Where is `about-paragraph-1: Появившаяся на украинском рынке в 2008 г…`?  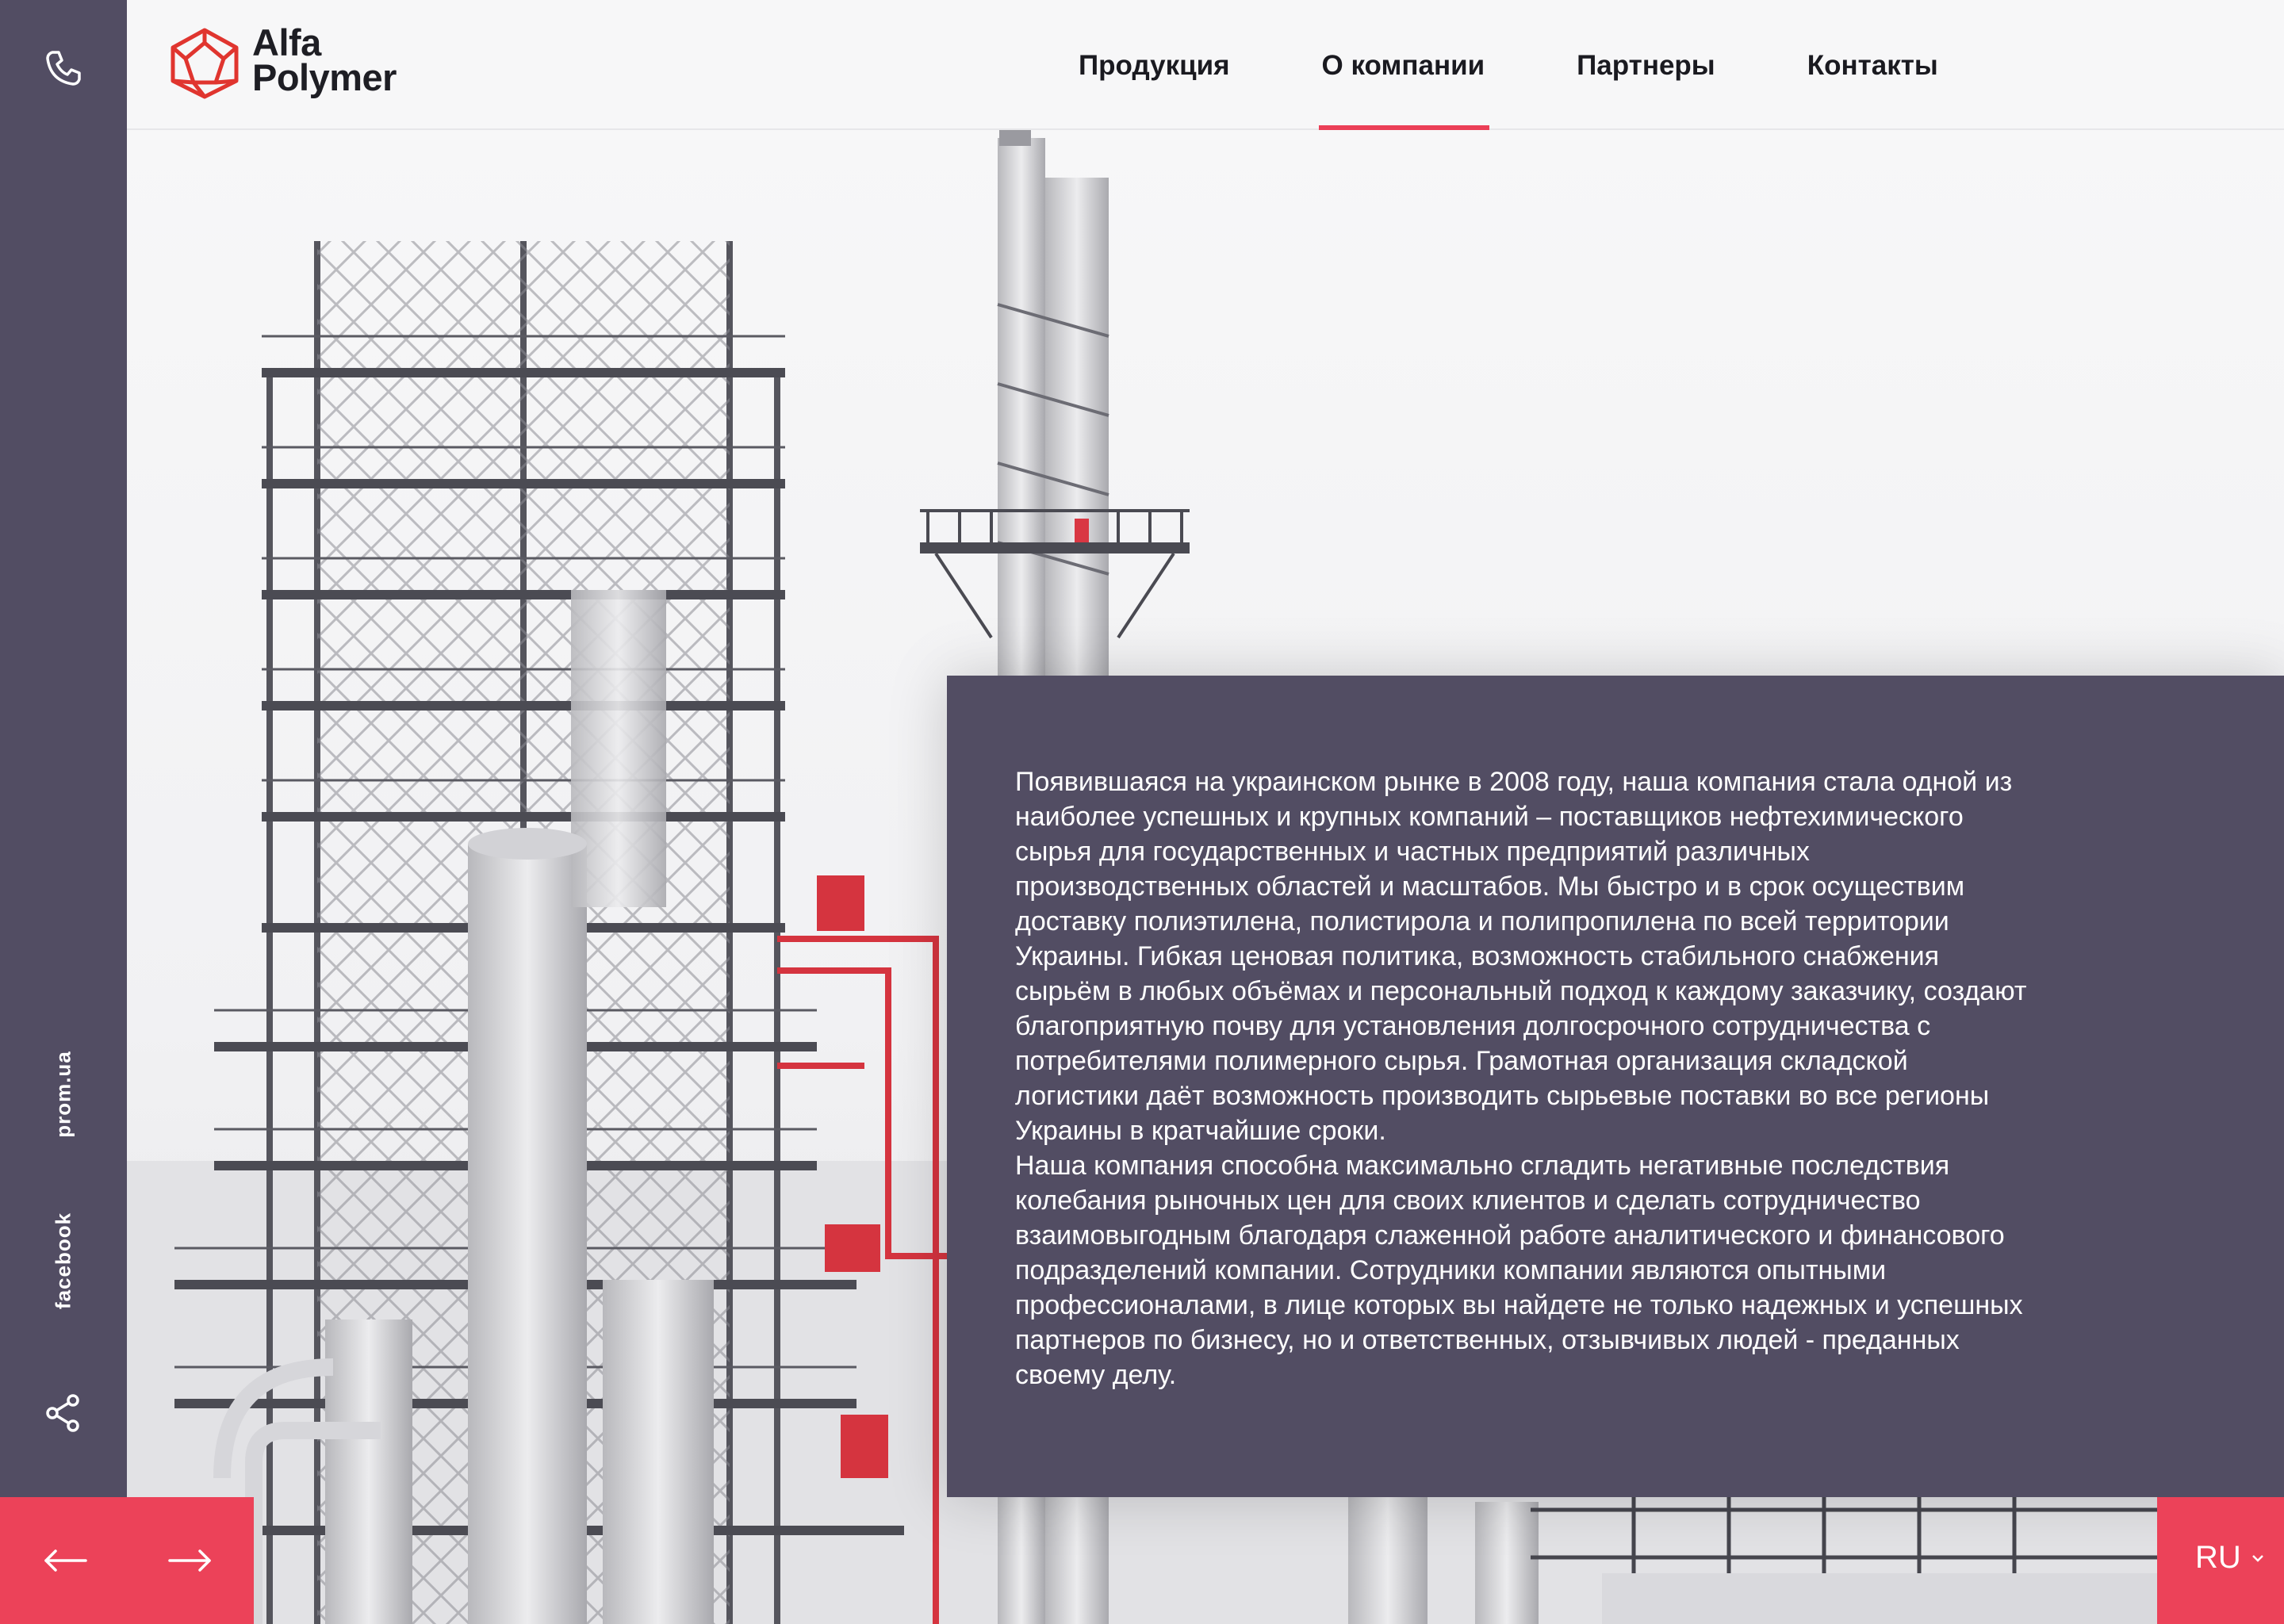
about-paragraph-1: Появившаяся на украинском рынке в 2008 г… is located at coordinates (1521, 956).